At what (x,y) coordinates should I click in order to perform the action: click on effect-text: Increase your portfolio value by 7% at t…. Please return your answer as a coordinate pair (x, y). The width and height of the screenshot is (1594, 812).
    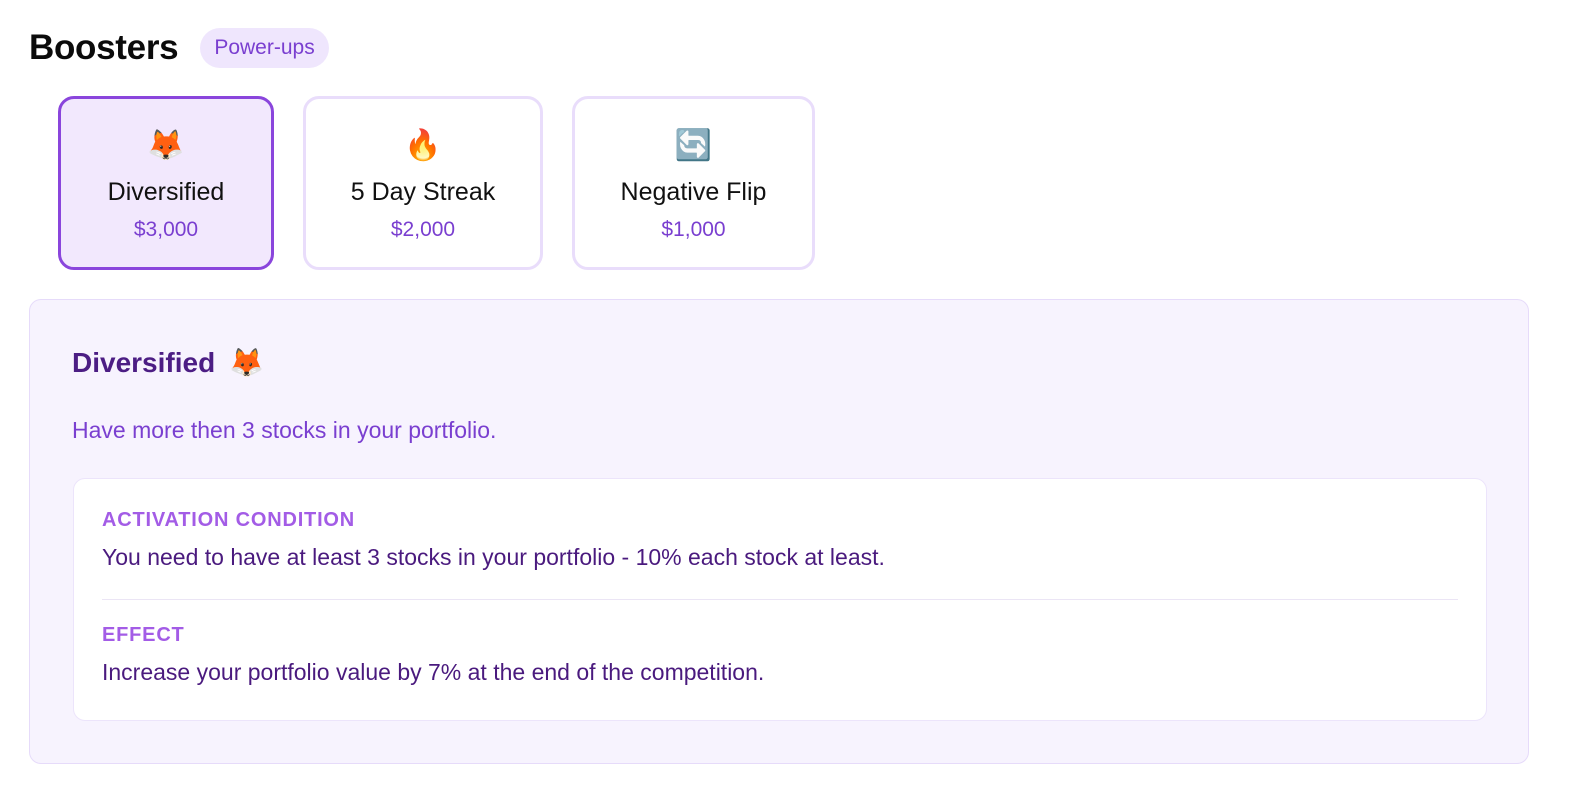
    Looking at the image, I should click on (433, 672).